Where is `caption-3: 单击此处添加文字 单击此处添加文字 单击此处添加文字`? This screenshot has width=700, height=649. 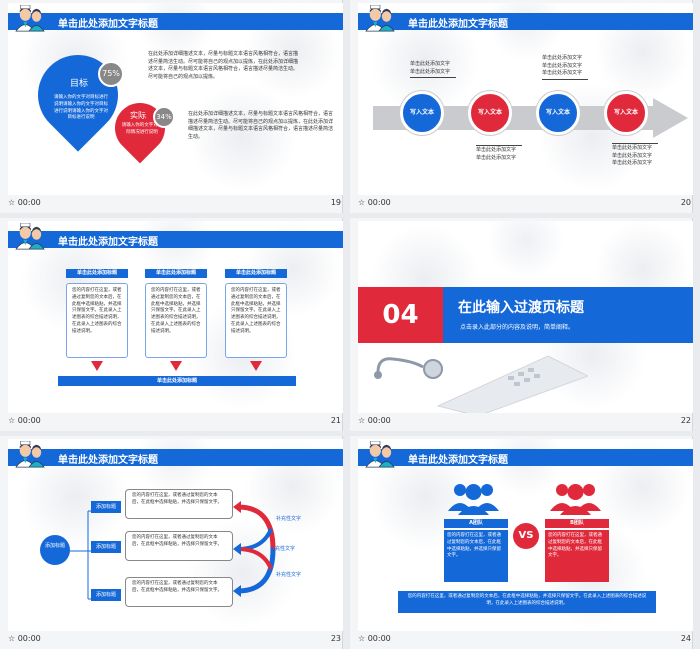 caption-3: 单击此处添加文字 单击此处添加文字 单击此处添加文字 is located at coordinates (572, 67).